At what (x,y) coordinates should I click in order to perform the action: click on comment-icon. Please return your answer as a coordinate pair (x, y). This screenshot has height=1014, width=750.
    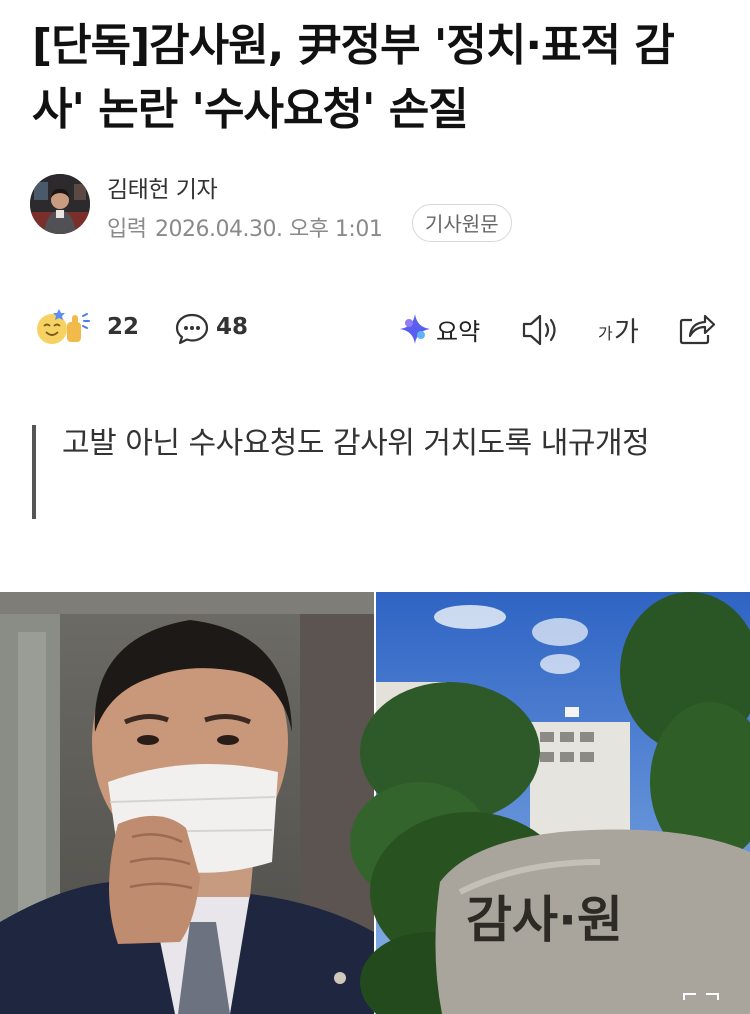
    Looking at the image, I should click on (192, 329).